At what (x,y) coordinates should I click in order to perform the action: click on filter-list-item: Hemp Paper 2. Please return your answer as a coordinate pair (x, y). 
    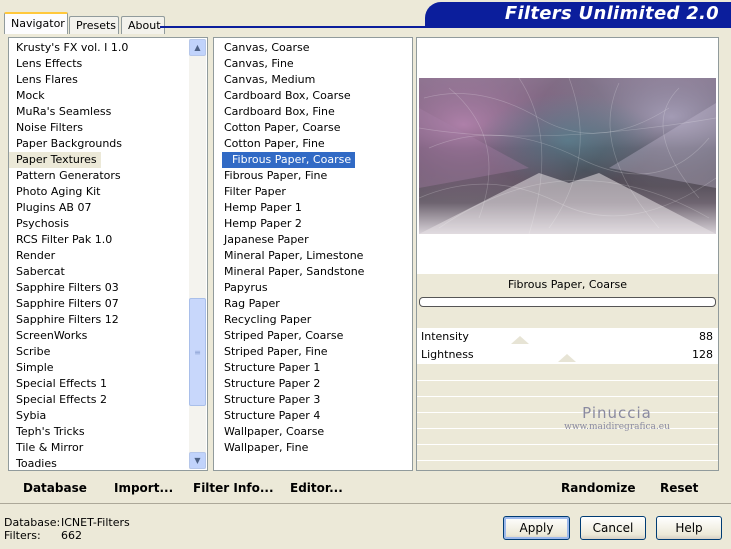
    Looking at the image, I should click on (313, 224).